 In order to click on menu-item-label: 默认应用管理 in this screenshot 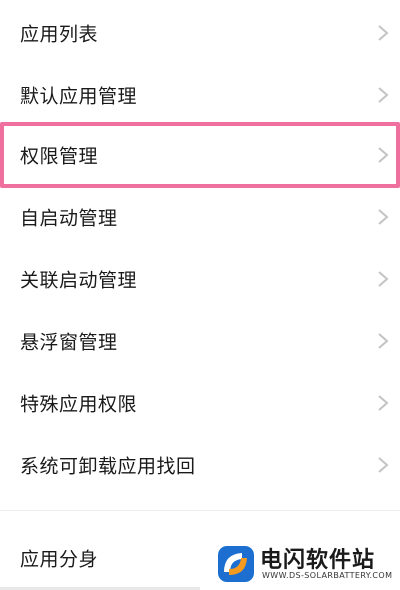, I will do `click(79, 96)`.